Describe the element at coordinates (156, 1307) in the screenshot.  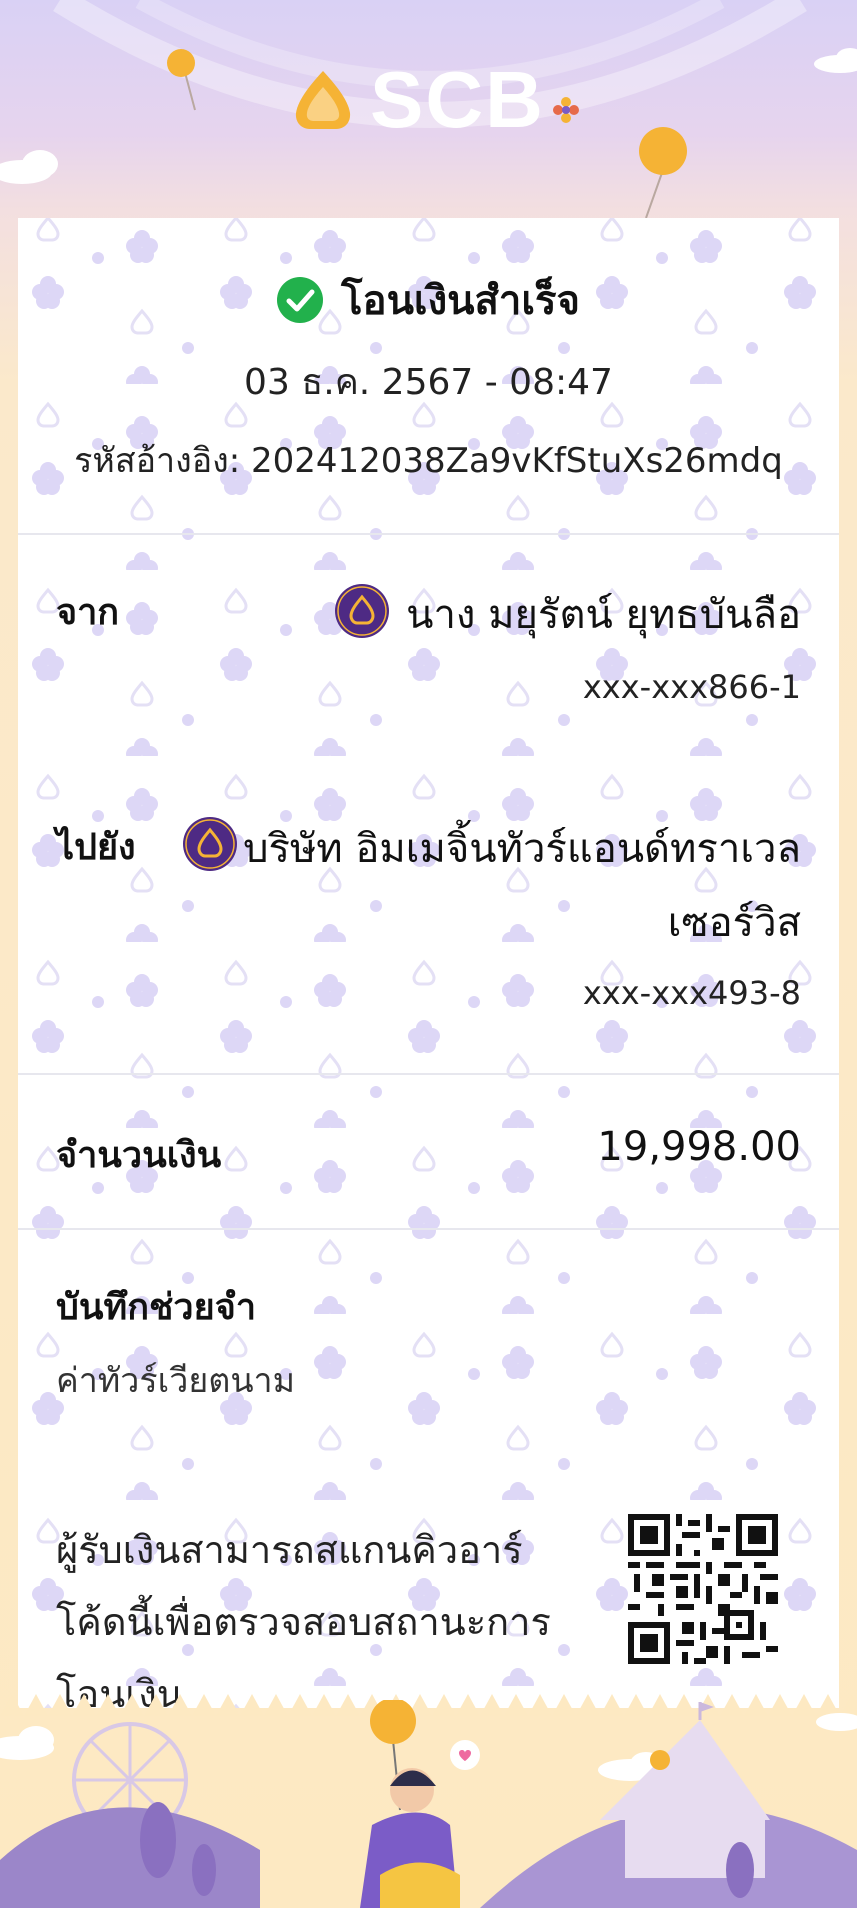
I see `note-label: บันทึกช่วยจำ` at that location.